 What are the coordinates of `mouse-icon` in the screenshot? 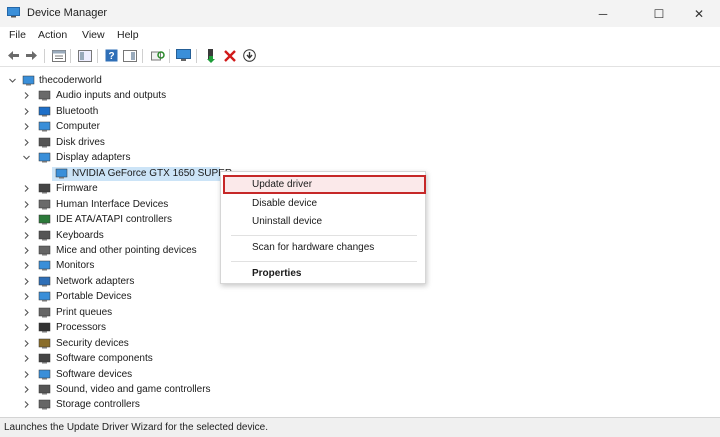 It's located at (44, 250).